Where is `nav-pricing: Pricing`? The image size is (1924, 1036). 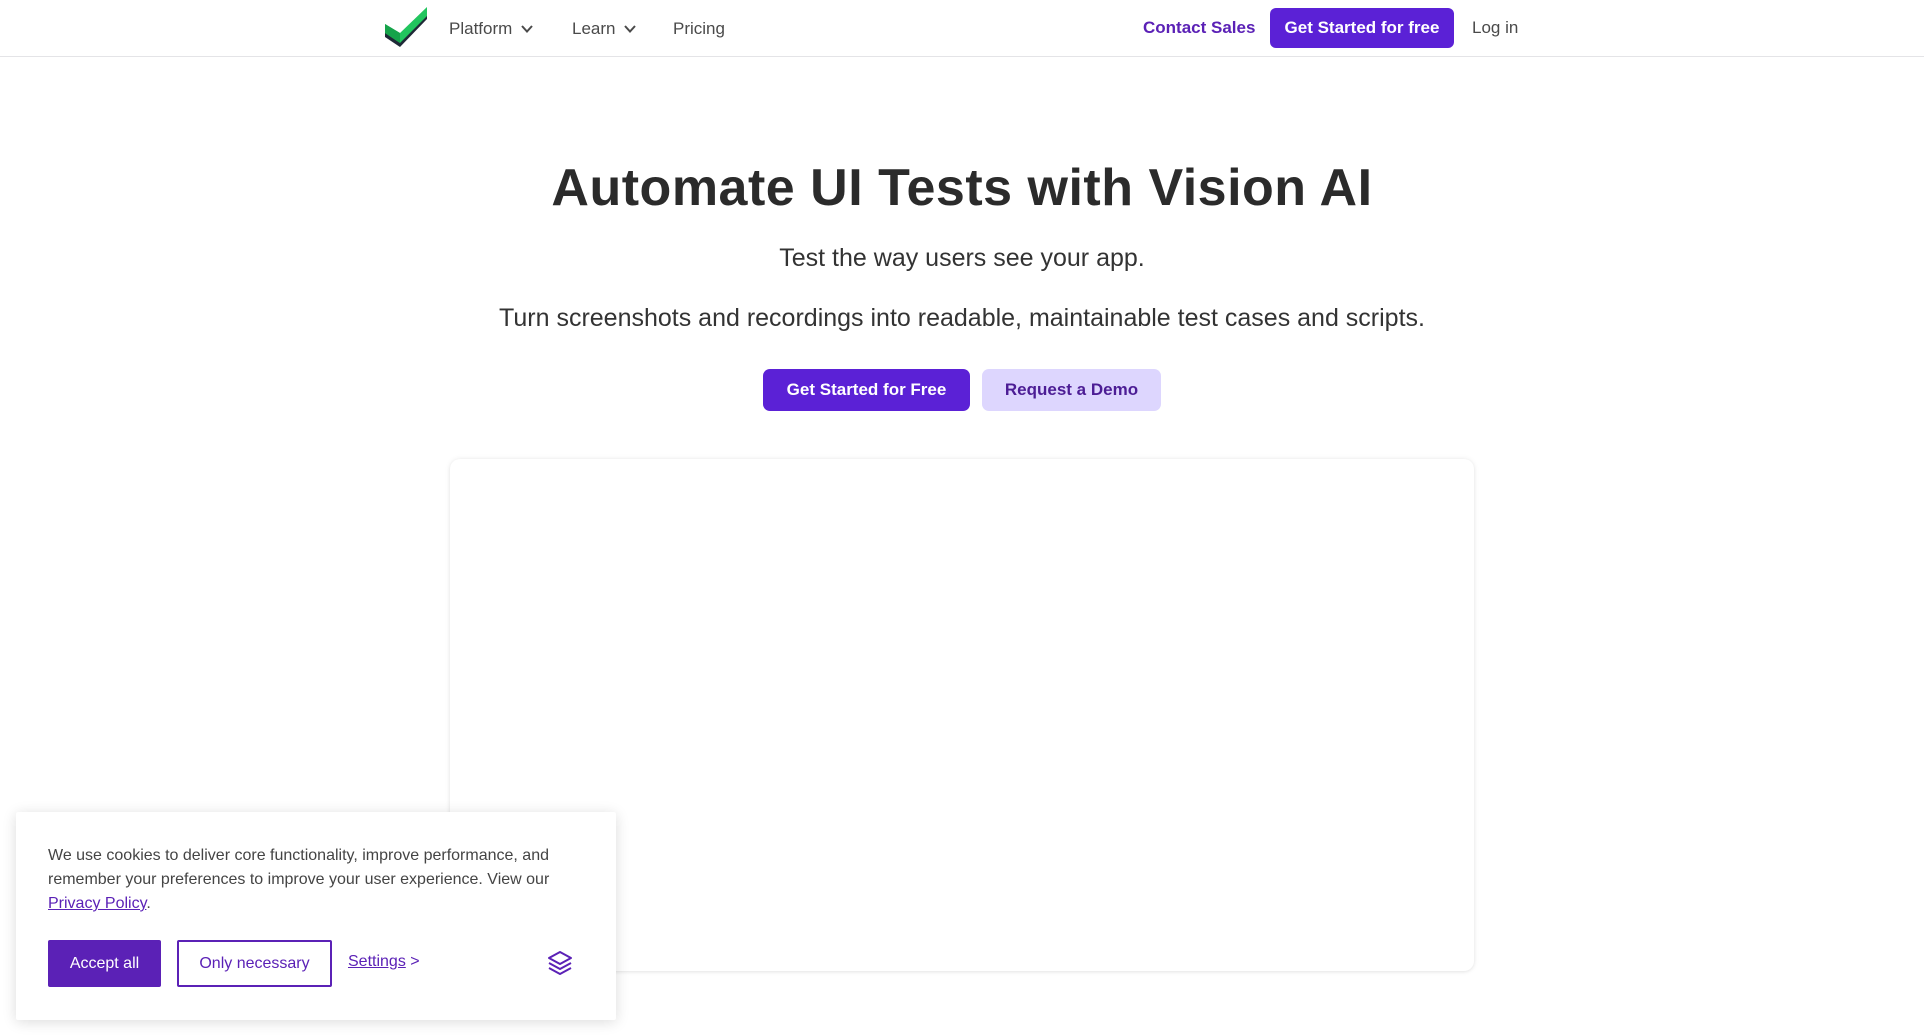 nav-pricing: Pricing is located at coordinates (699, 29).